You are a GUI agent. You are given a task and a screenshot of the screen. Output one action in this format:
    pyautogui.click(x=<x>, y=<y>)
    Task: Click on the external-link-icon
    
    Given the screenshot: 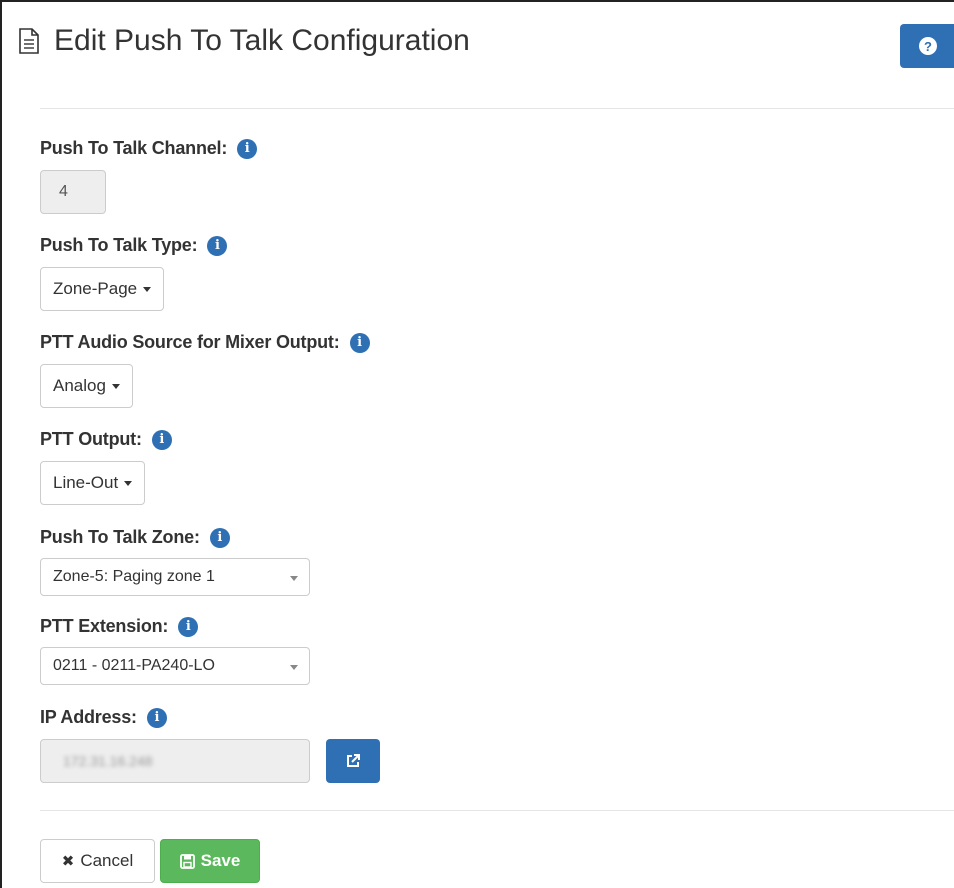 What is the action you would take?
    pyautogui.click(x=353, y=760)
    